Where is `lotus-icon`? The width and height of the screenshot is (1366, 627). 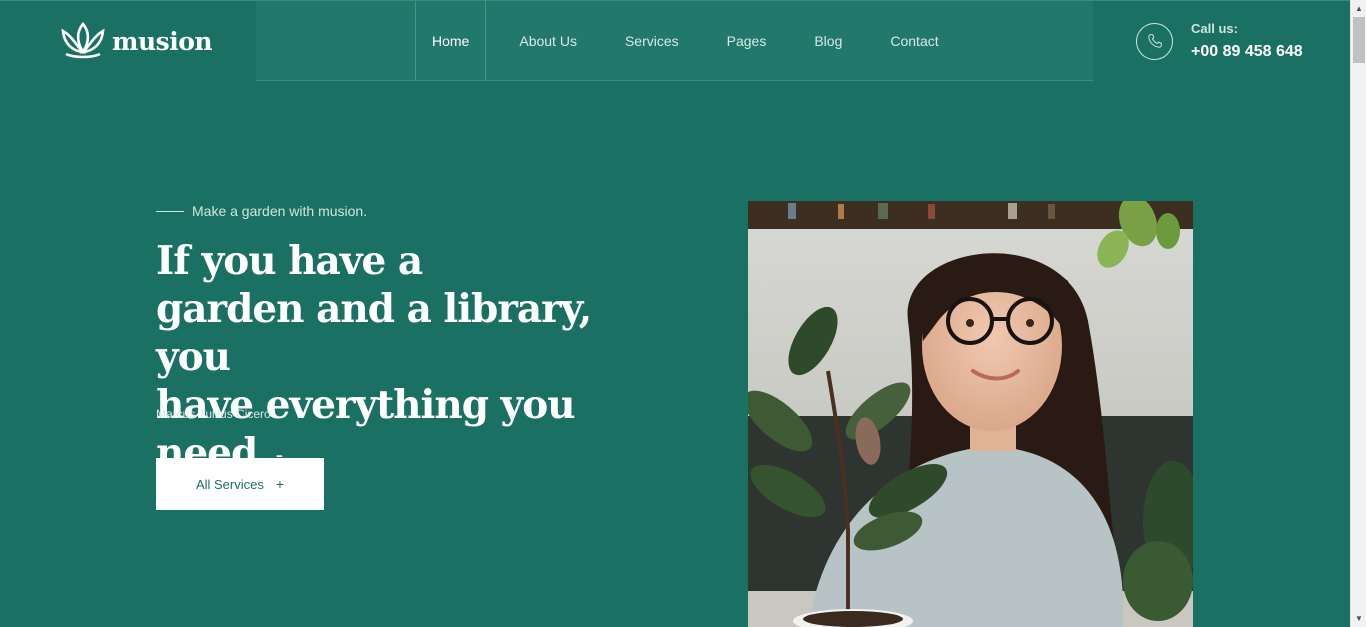
lotus-icon is located at coordinates (83, 40).